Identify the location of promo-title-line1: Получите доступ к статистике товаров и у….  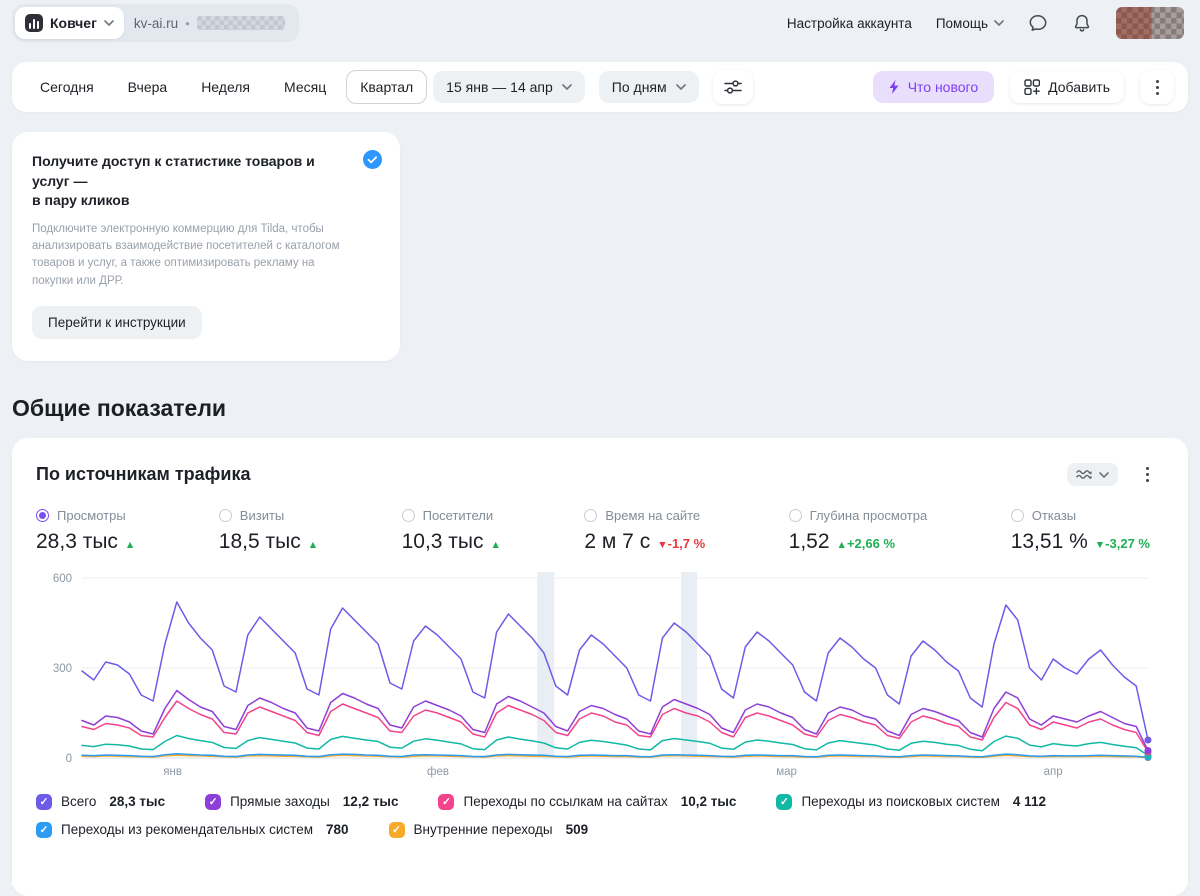
(173, 171).